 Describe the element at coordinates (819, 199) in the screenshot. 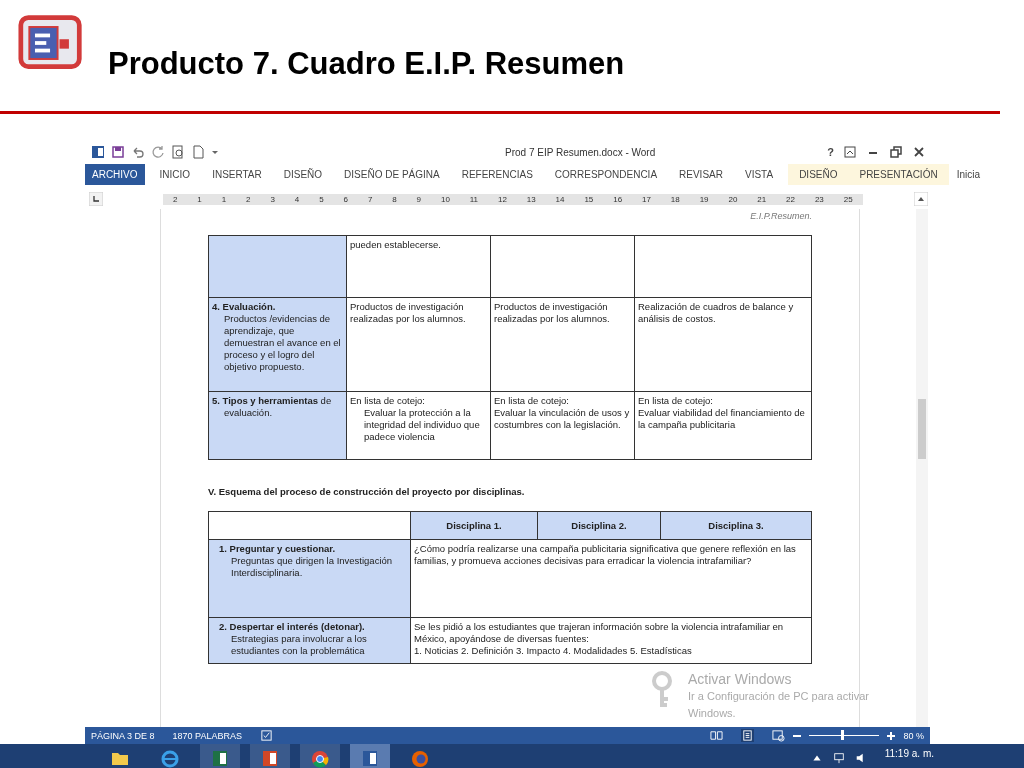

I see `ruler-number: 23` at that location.